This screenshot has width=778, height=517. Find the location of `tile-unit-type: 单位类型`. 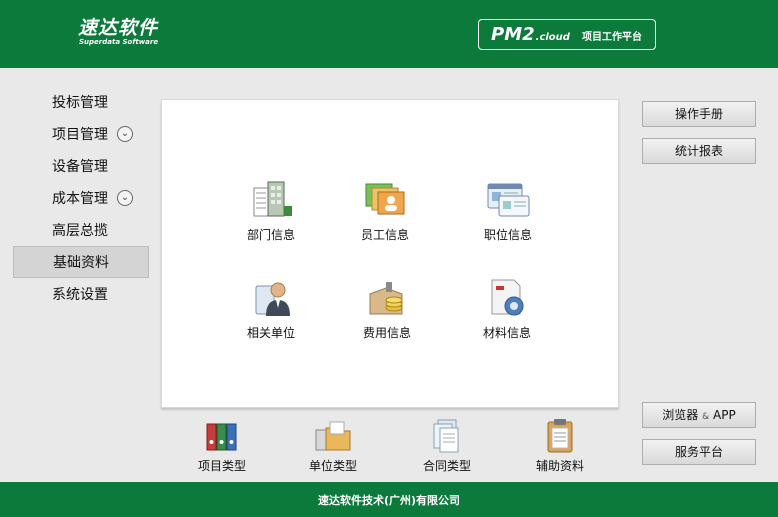

tile-unit-type: 单位类型 is located at coordinates (333, 446).